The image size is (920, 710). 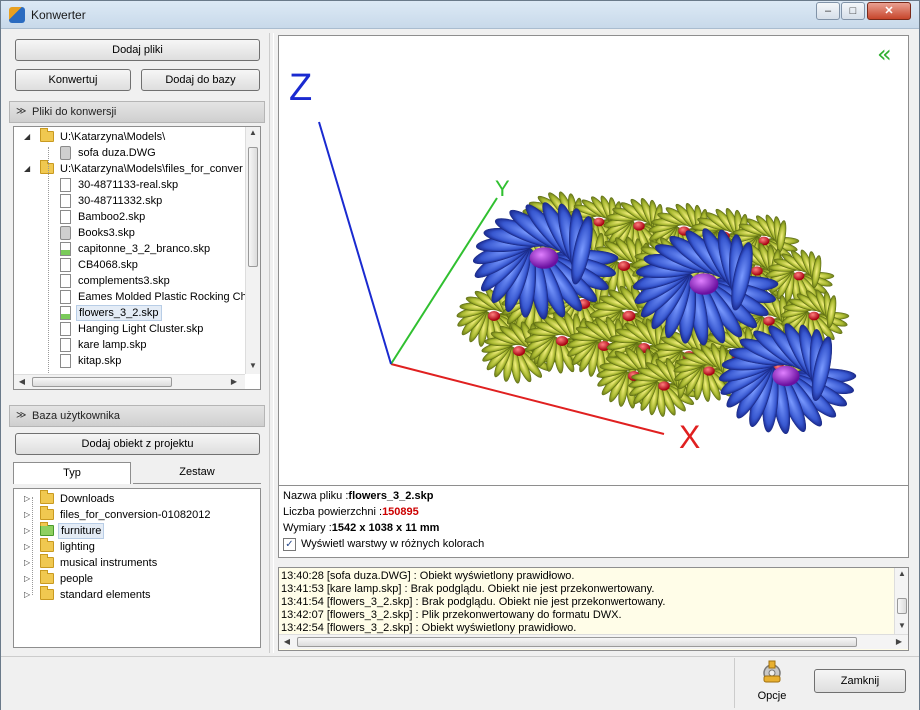 I want to click on log-vscrollbar: ▲ ▼, so click(x=901, y=601).